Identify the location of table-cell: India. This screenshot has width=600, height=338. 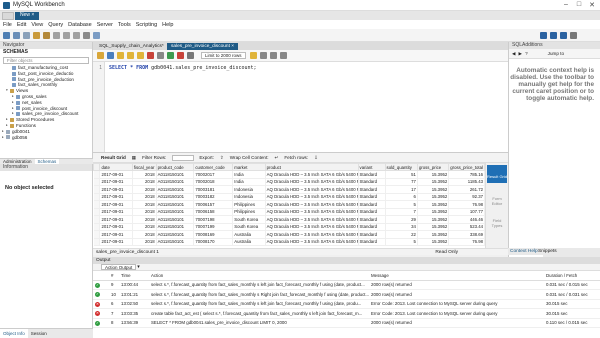
(249, 182).